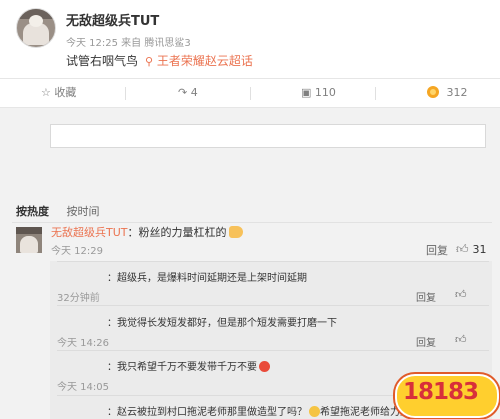  Describe the element at coordinates (433, 92) in the screenshot. I see `coin-like-icon` at that location.